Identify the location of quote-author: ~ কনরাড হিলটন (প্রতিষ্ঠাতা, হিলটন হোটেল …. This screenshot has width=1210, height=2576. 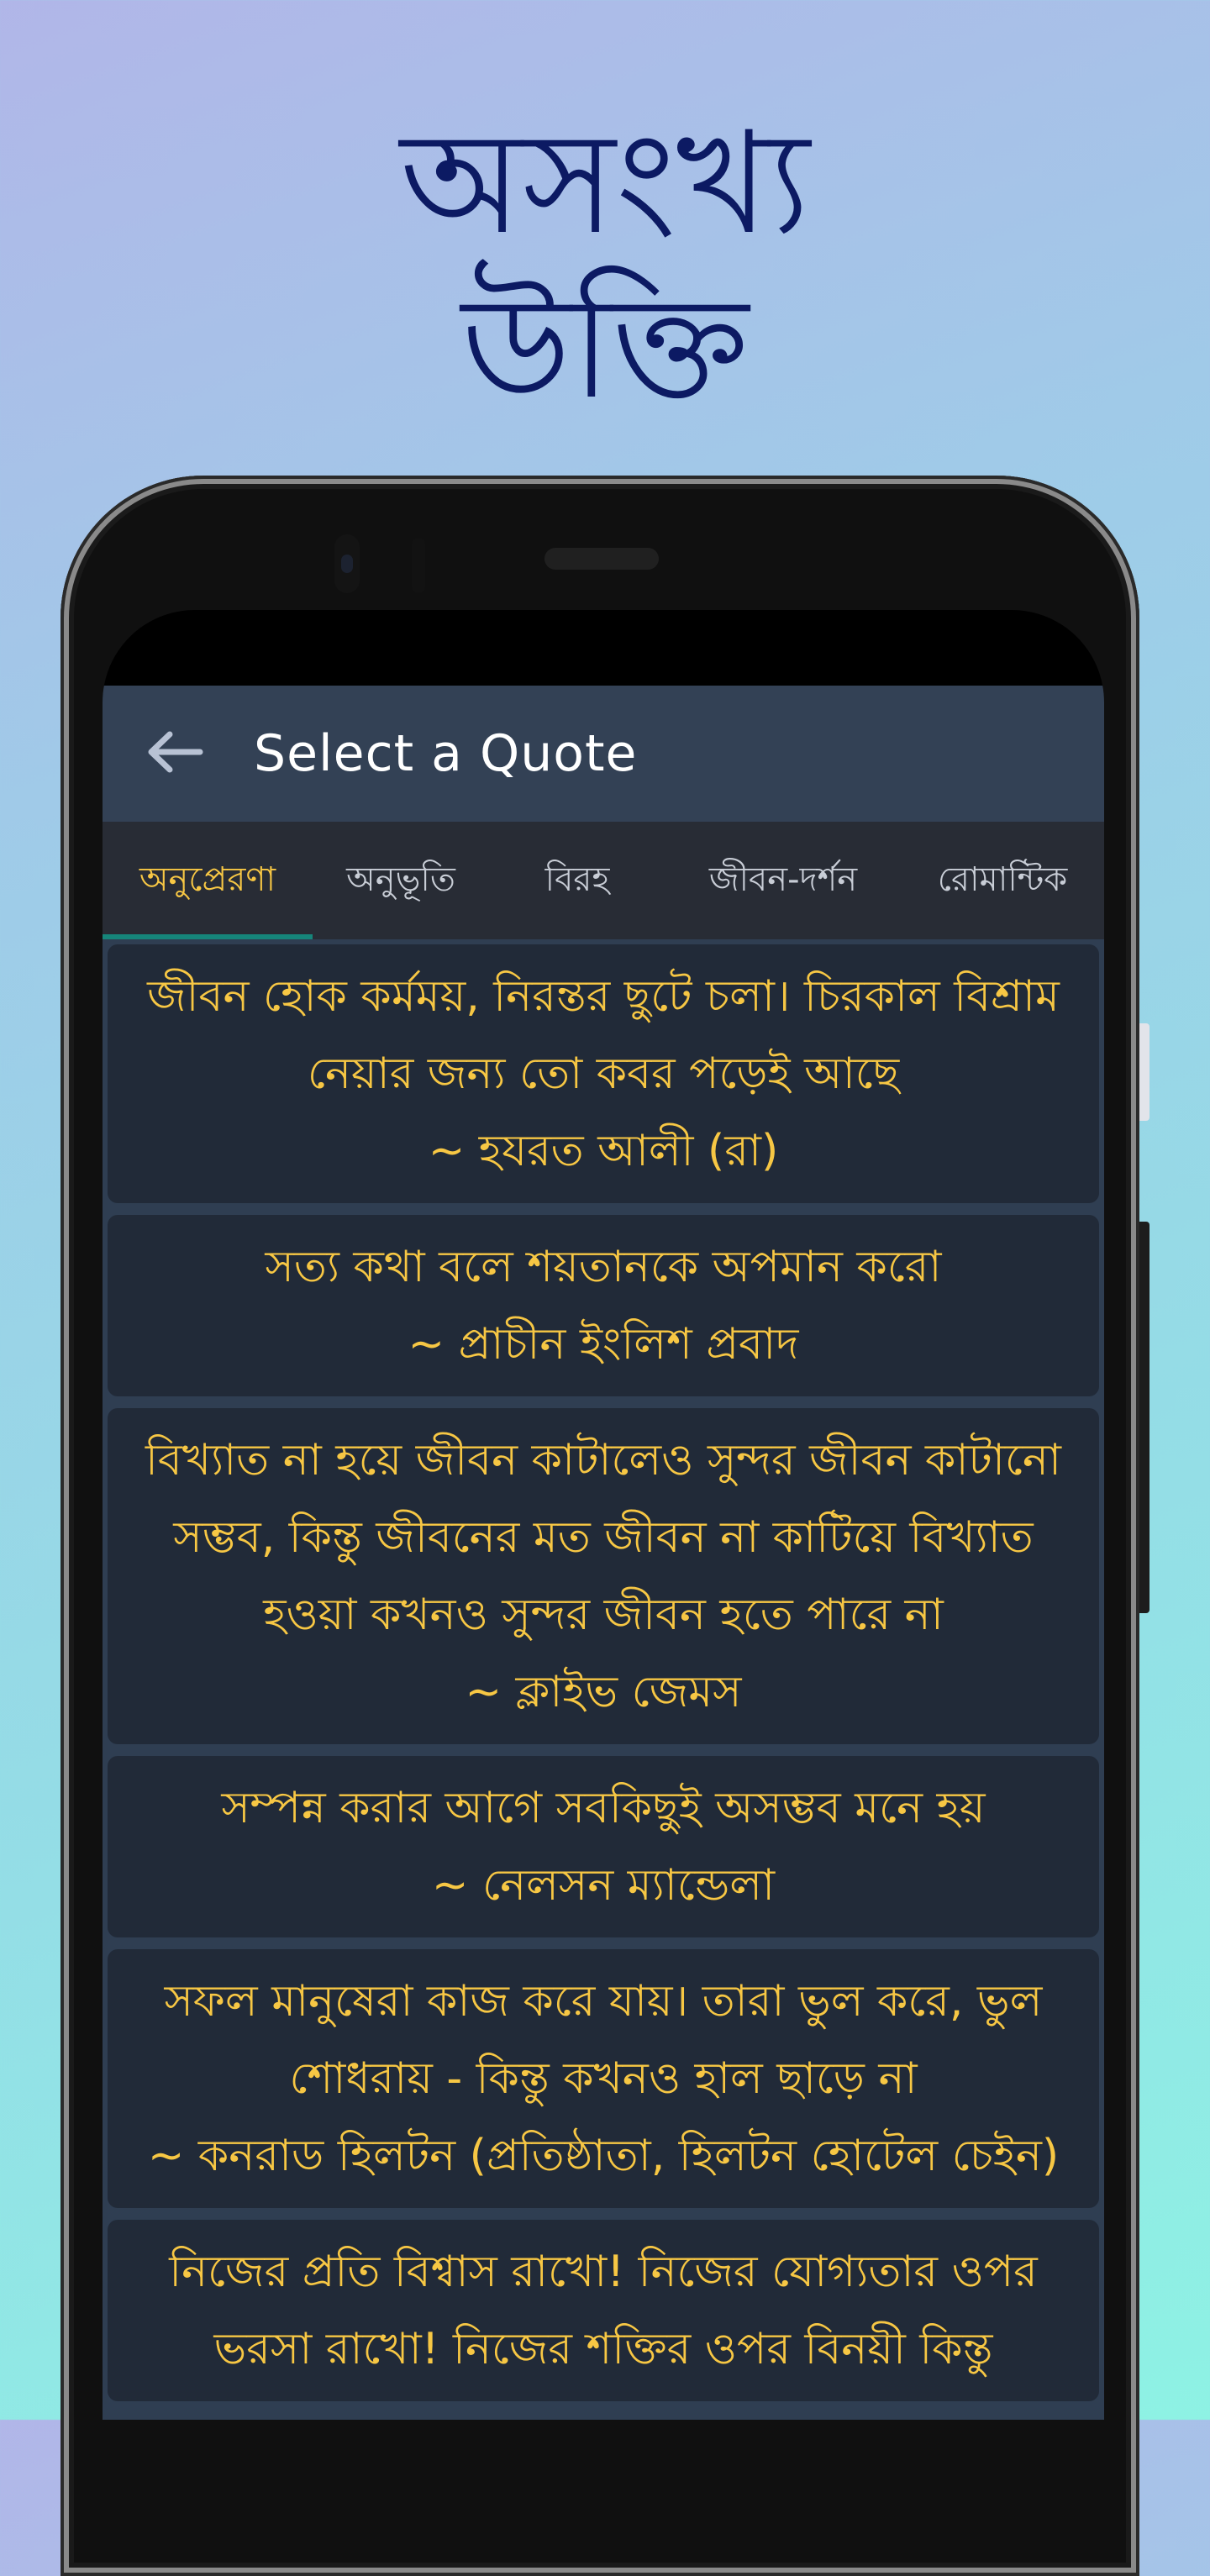
(603, 2156).